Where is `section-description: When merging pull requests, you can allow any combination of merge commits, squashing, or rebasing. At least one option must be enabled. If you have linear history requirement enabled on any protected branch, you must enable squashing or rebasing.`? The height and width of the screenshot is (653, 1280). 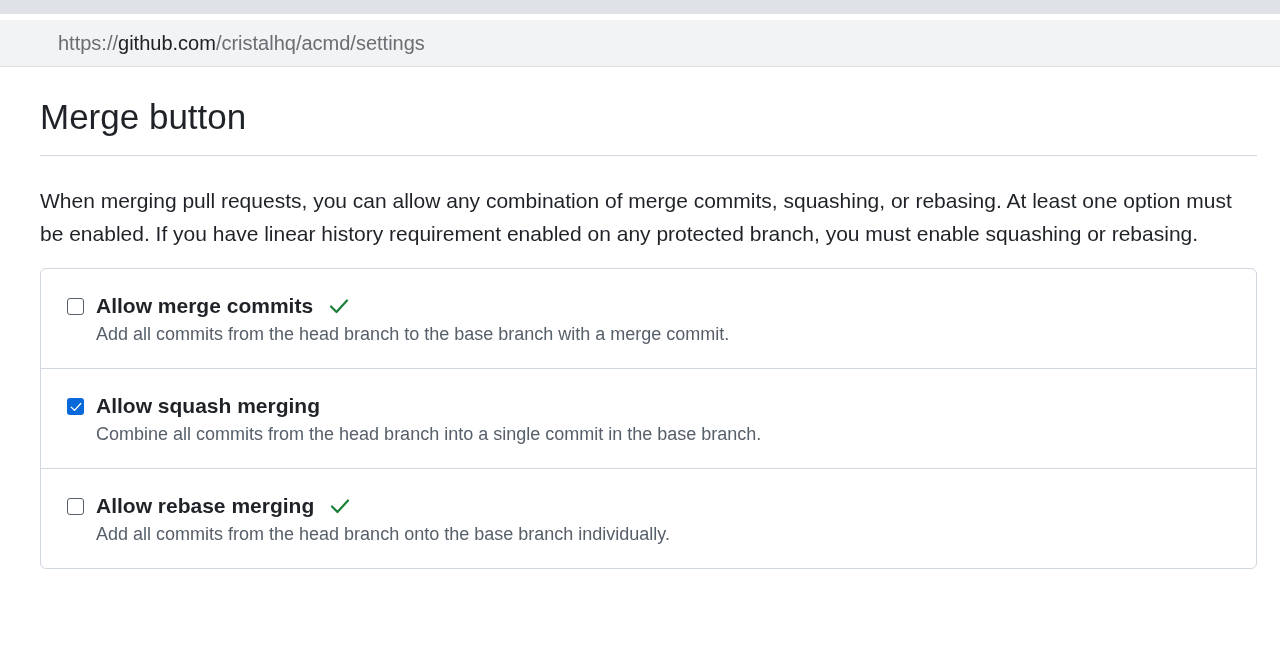 section-description: When merging pull requests, you can allow any combination of merge commits, squashing, or rebasing. At least one option must be enabled. If you have linear history requirement enabled on any protected branch, you must enable squashing or rebasing. is located at coordinates (636, 217).